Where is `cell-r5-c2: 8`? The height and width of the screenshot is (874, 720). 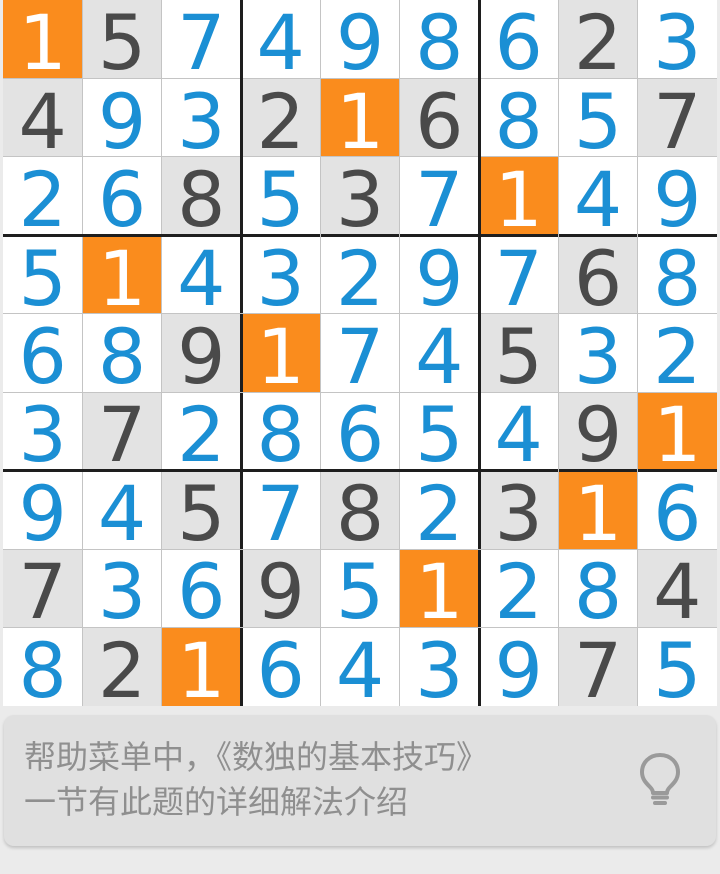 cell-r5-c2: 8 is located at coordinates (122, 354).